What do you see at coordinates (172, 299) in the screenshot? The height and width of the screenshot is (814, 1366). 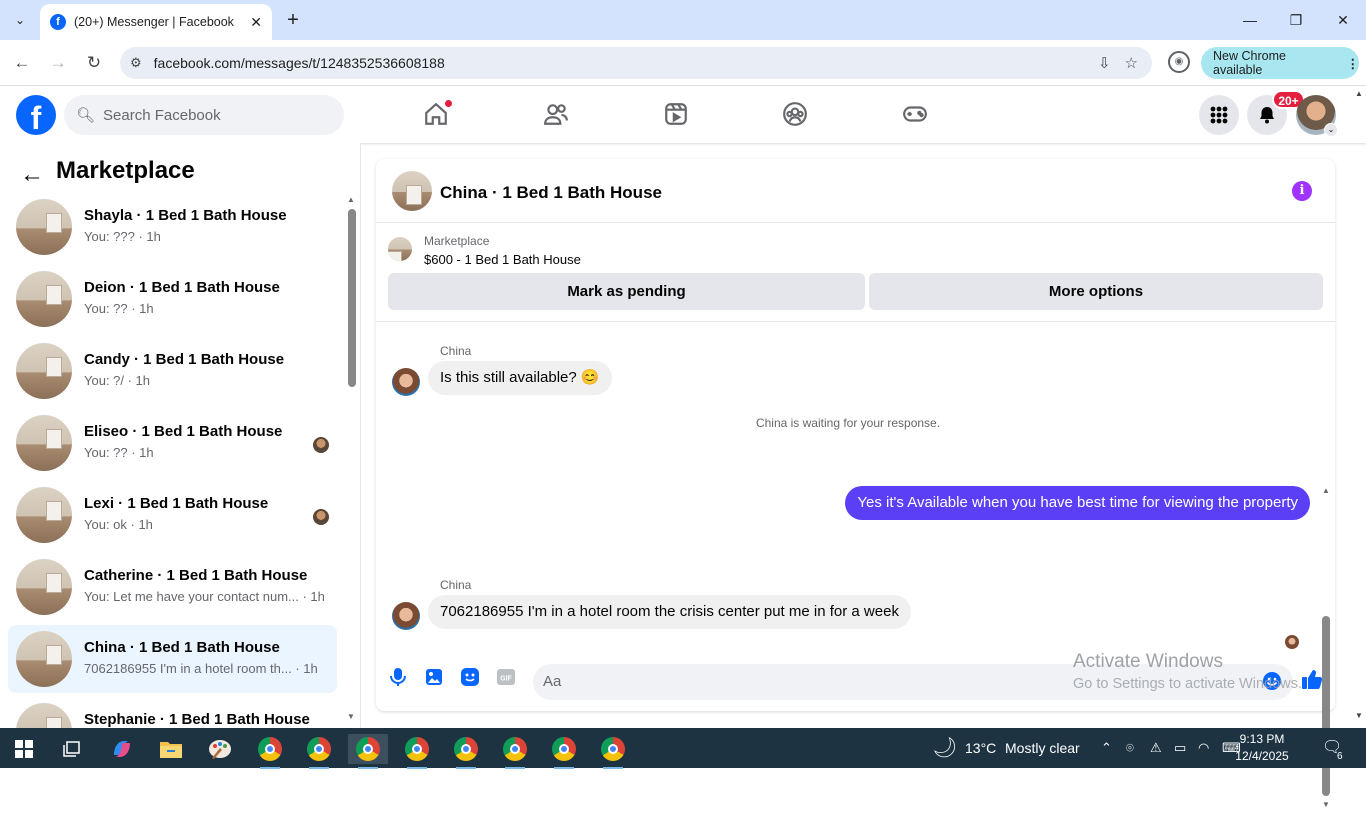 I see `conversation-item: Deion · 1 Bed 1 Bath House You: ?? · 1h` at bounding box center [172, 299].